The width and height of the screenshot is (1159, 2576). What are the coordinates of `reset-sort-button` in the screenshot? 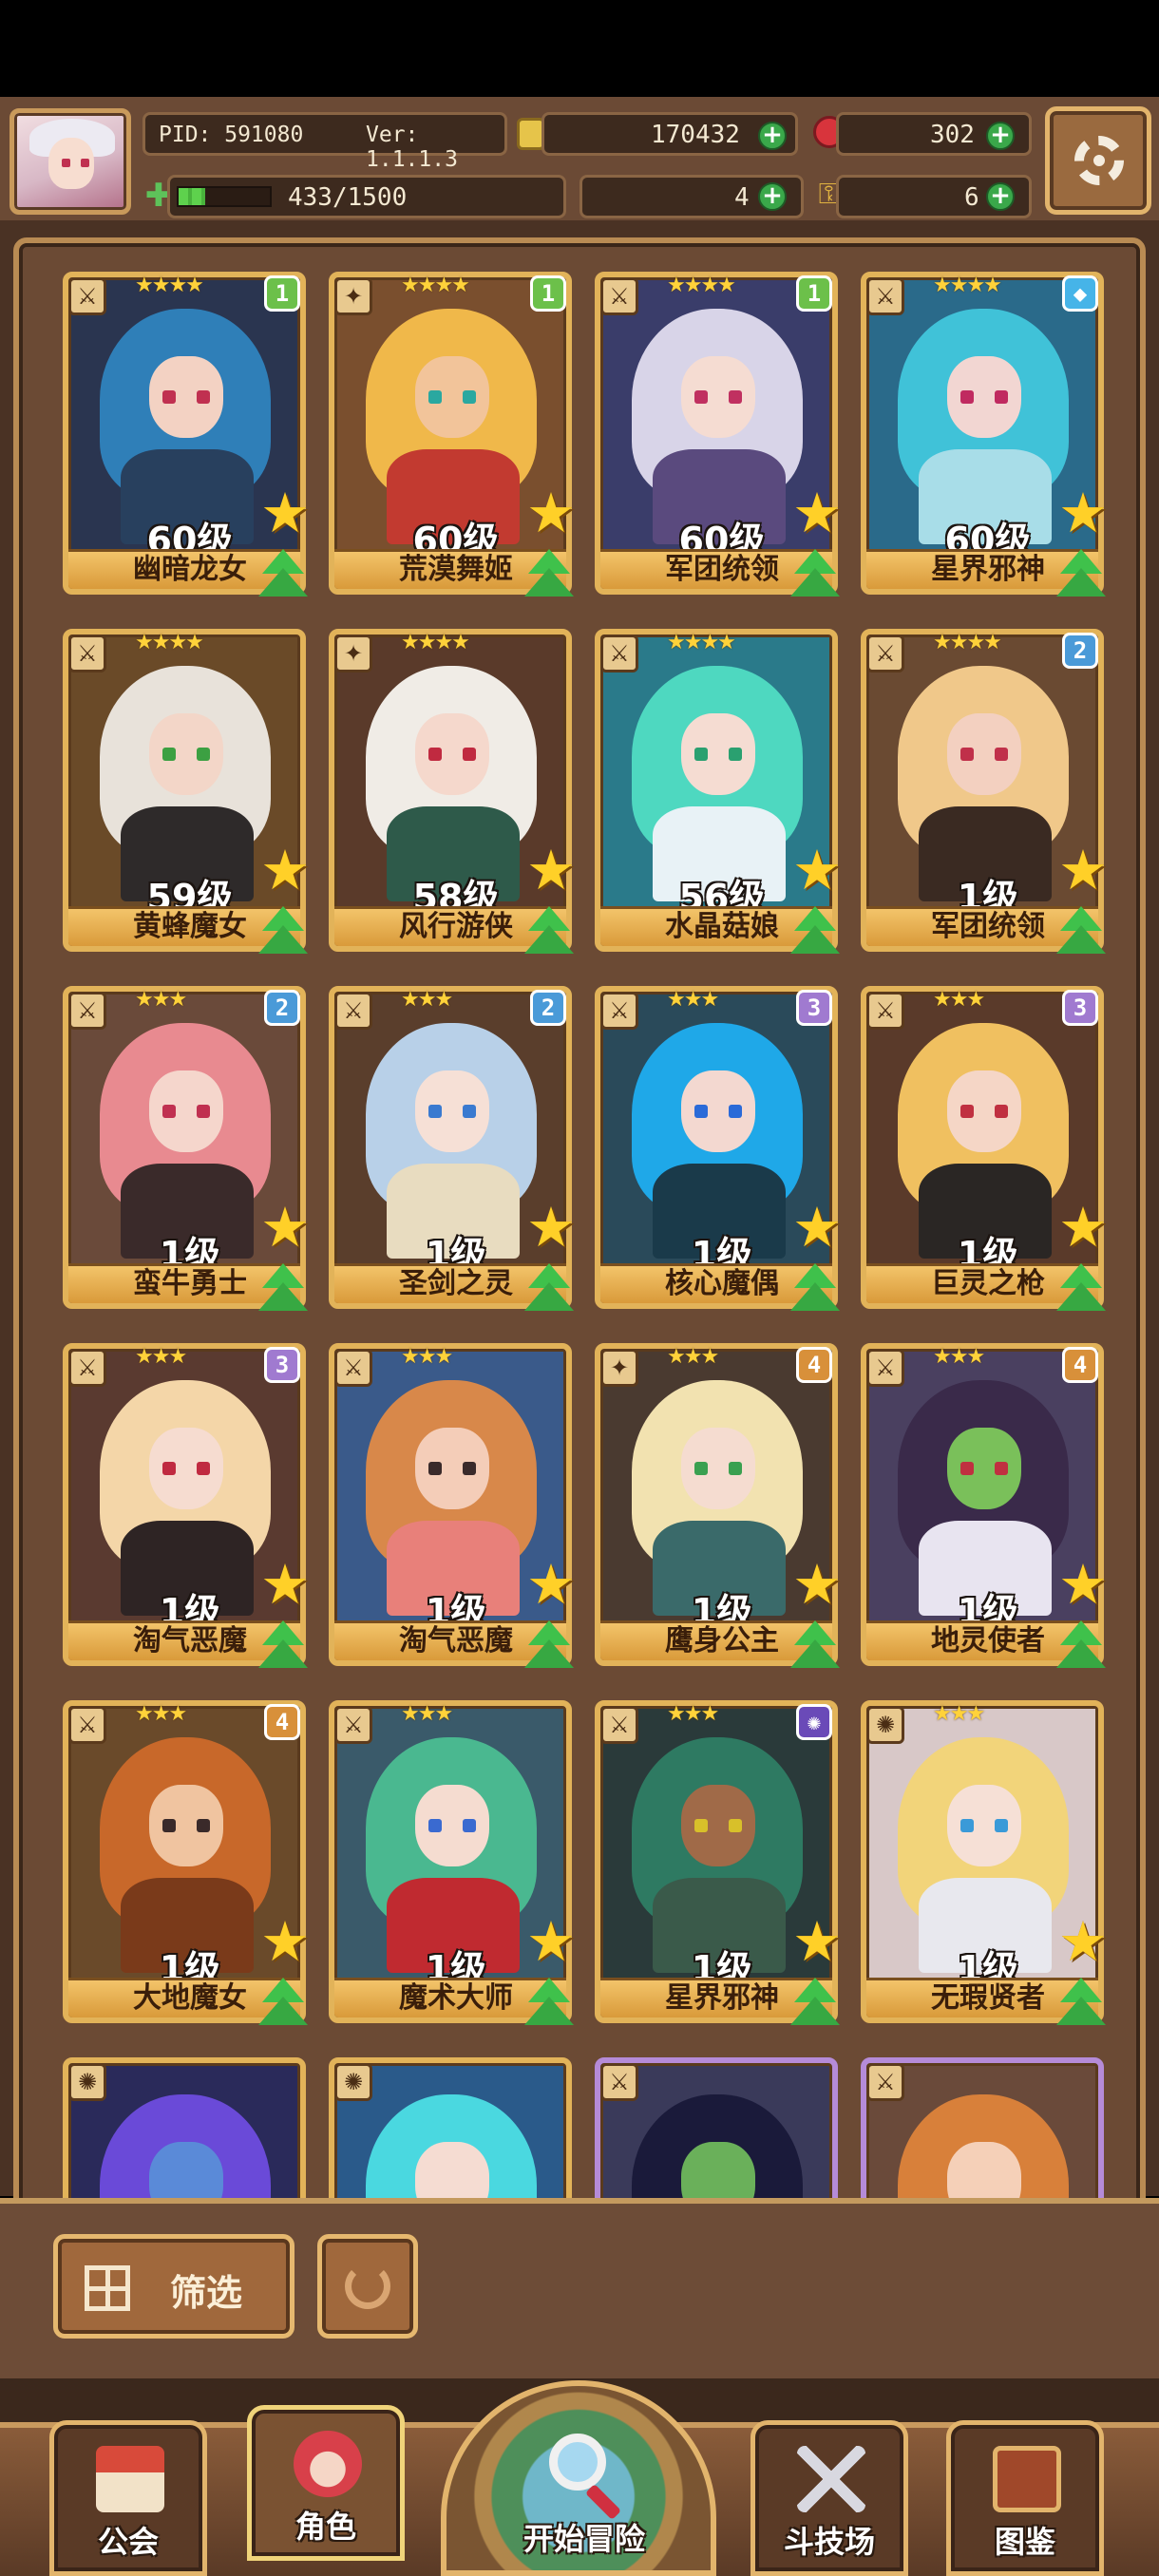 It's located at (367, 2286).